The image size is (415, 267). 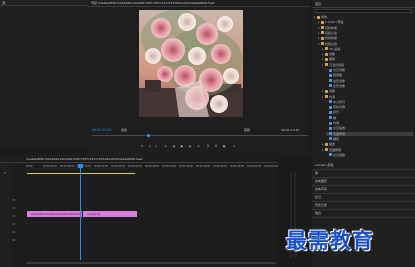 I want to click on track-header-v1: V1, so click(x=13, y=216).